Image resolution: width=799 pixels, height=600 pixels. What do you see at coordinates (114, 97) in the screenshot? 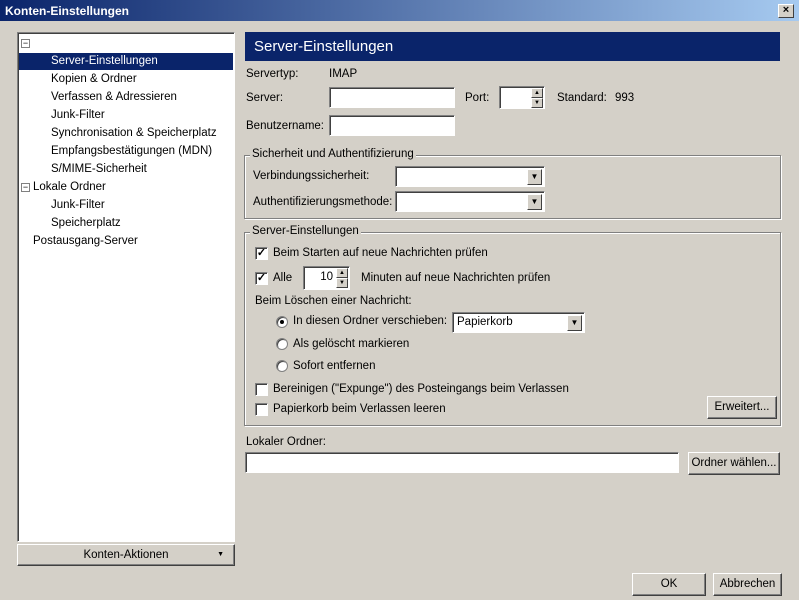
I see `tree-item-compose: Verfassen & Adressieren` at bounding box center [114, 97].